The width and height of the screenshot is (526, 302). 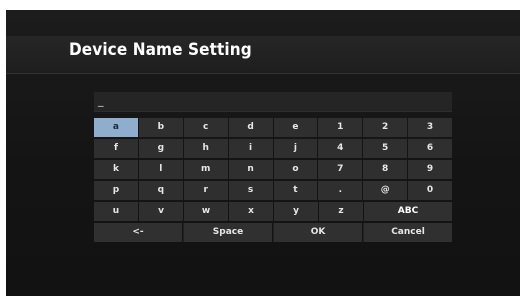 What do you see at coordinates (161, 211) in the screenshot?
I see `key-v: v` at bounding box center [161, 211].